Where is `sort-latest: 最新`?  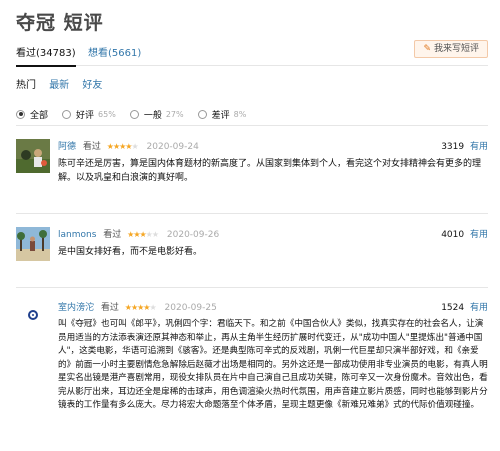 sort-latest: 最新 is located at coordinates (59, 85).